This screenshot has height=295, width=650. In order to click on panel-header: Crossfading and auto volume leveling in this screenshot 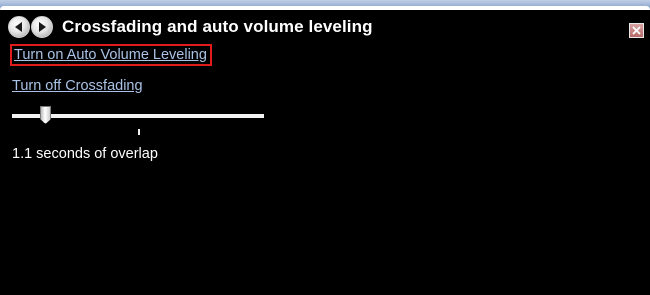, I will do `click(326, 28)`.